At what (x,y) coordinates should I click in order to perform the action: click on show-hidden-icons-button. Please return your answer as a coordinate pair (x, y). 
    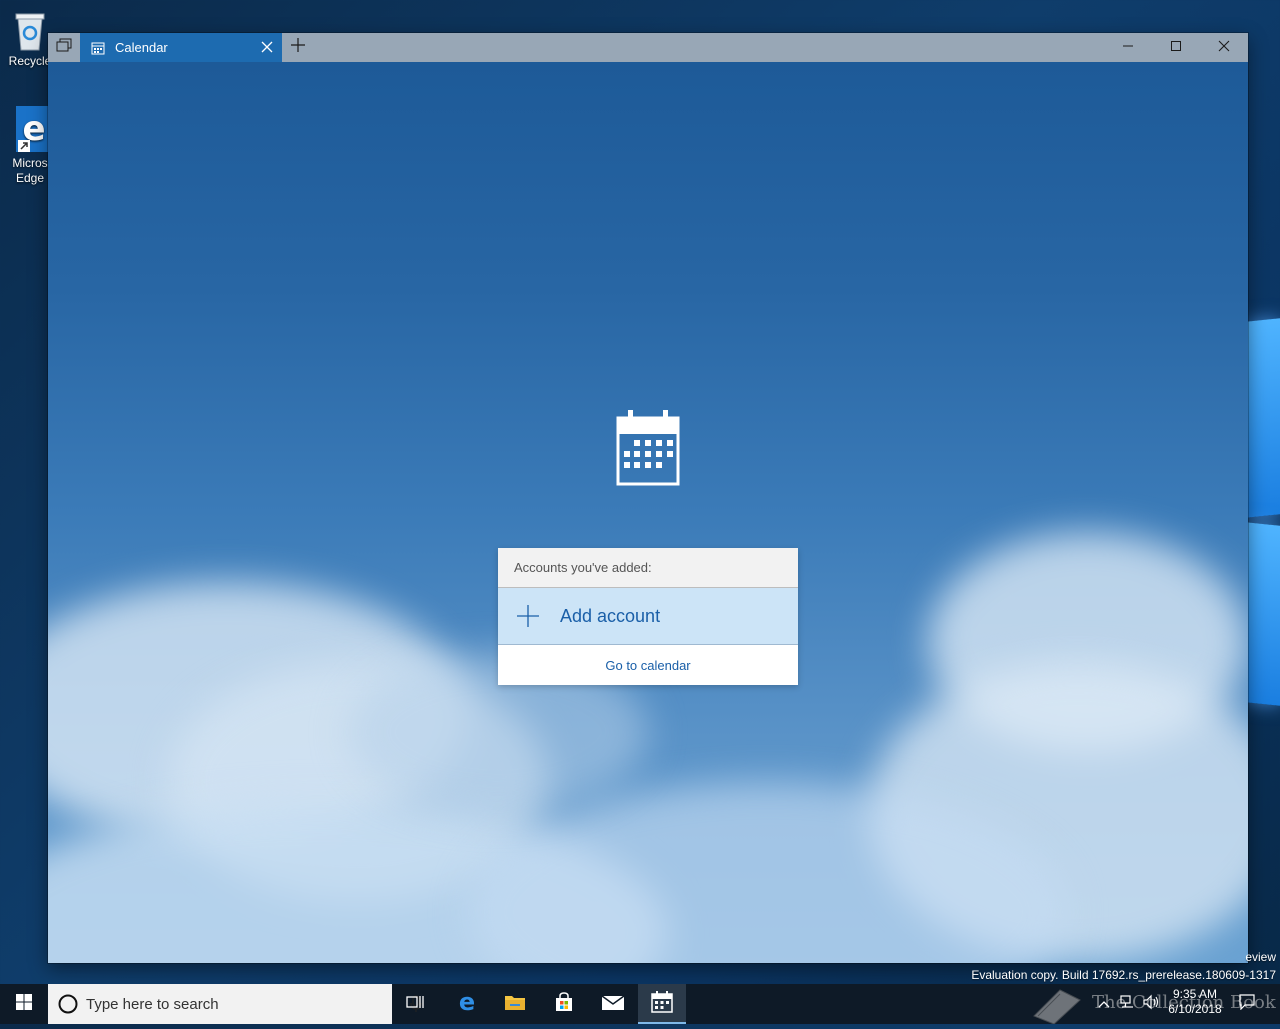
    Looking at the image, I should click on (1104, 1004).